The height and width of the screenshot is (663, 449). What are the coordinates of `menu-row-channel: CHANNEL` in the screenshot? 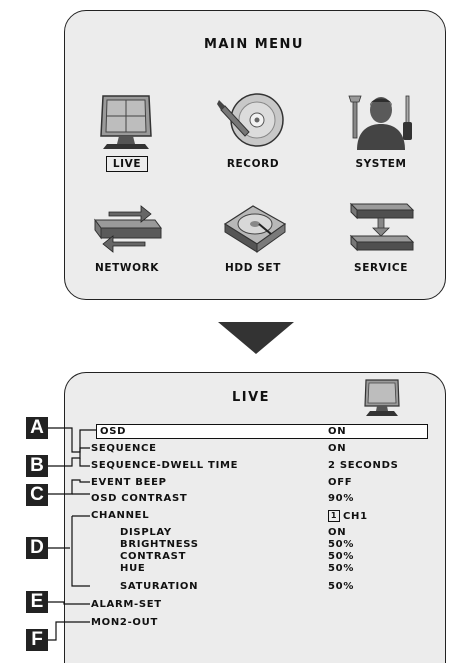 It's located at (120, 515).